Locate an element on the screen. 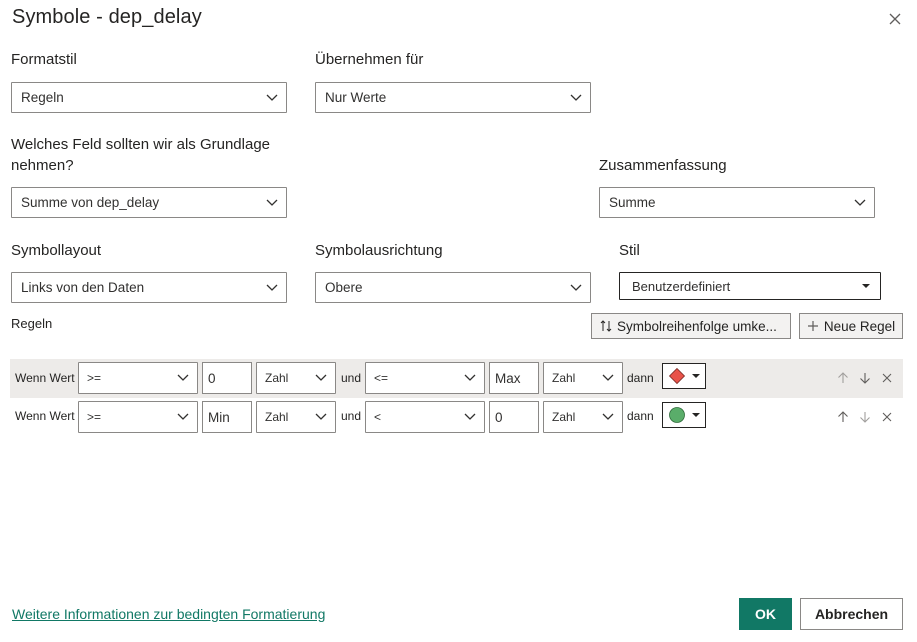 The width and height of the screenshot is (917, 642). rule-2-type2-value: Zahl is located at coordinates (564, 417).